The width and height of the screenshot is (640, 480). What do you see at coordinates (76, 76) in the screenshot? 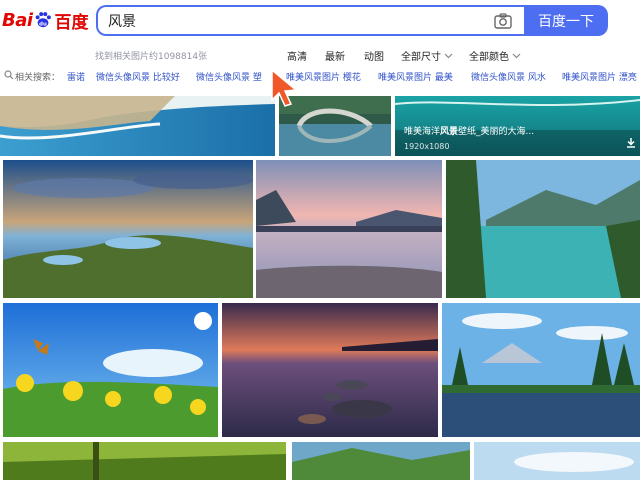
I see `related-item: 雷诺` at bounding box center [76, 76].